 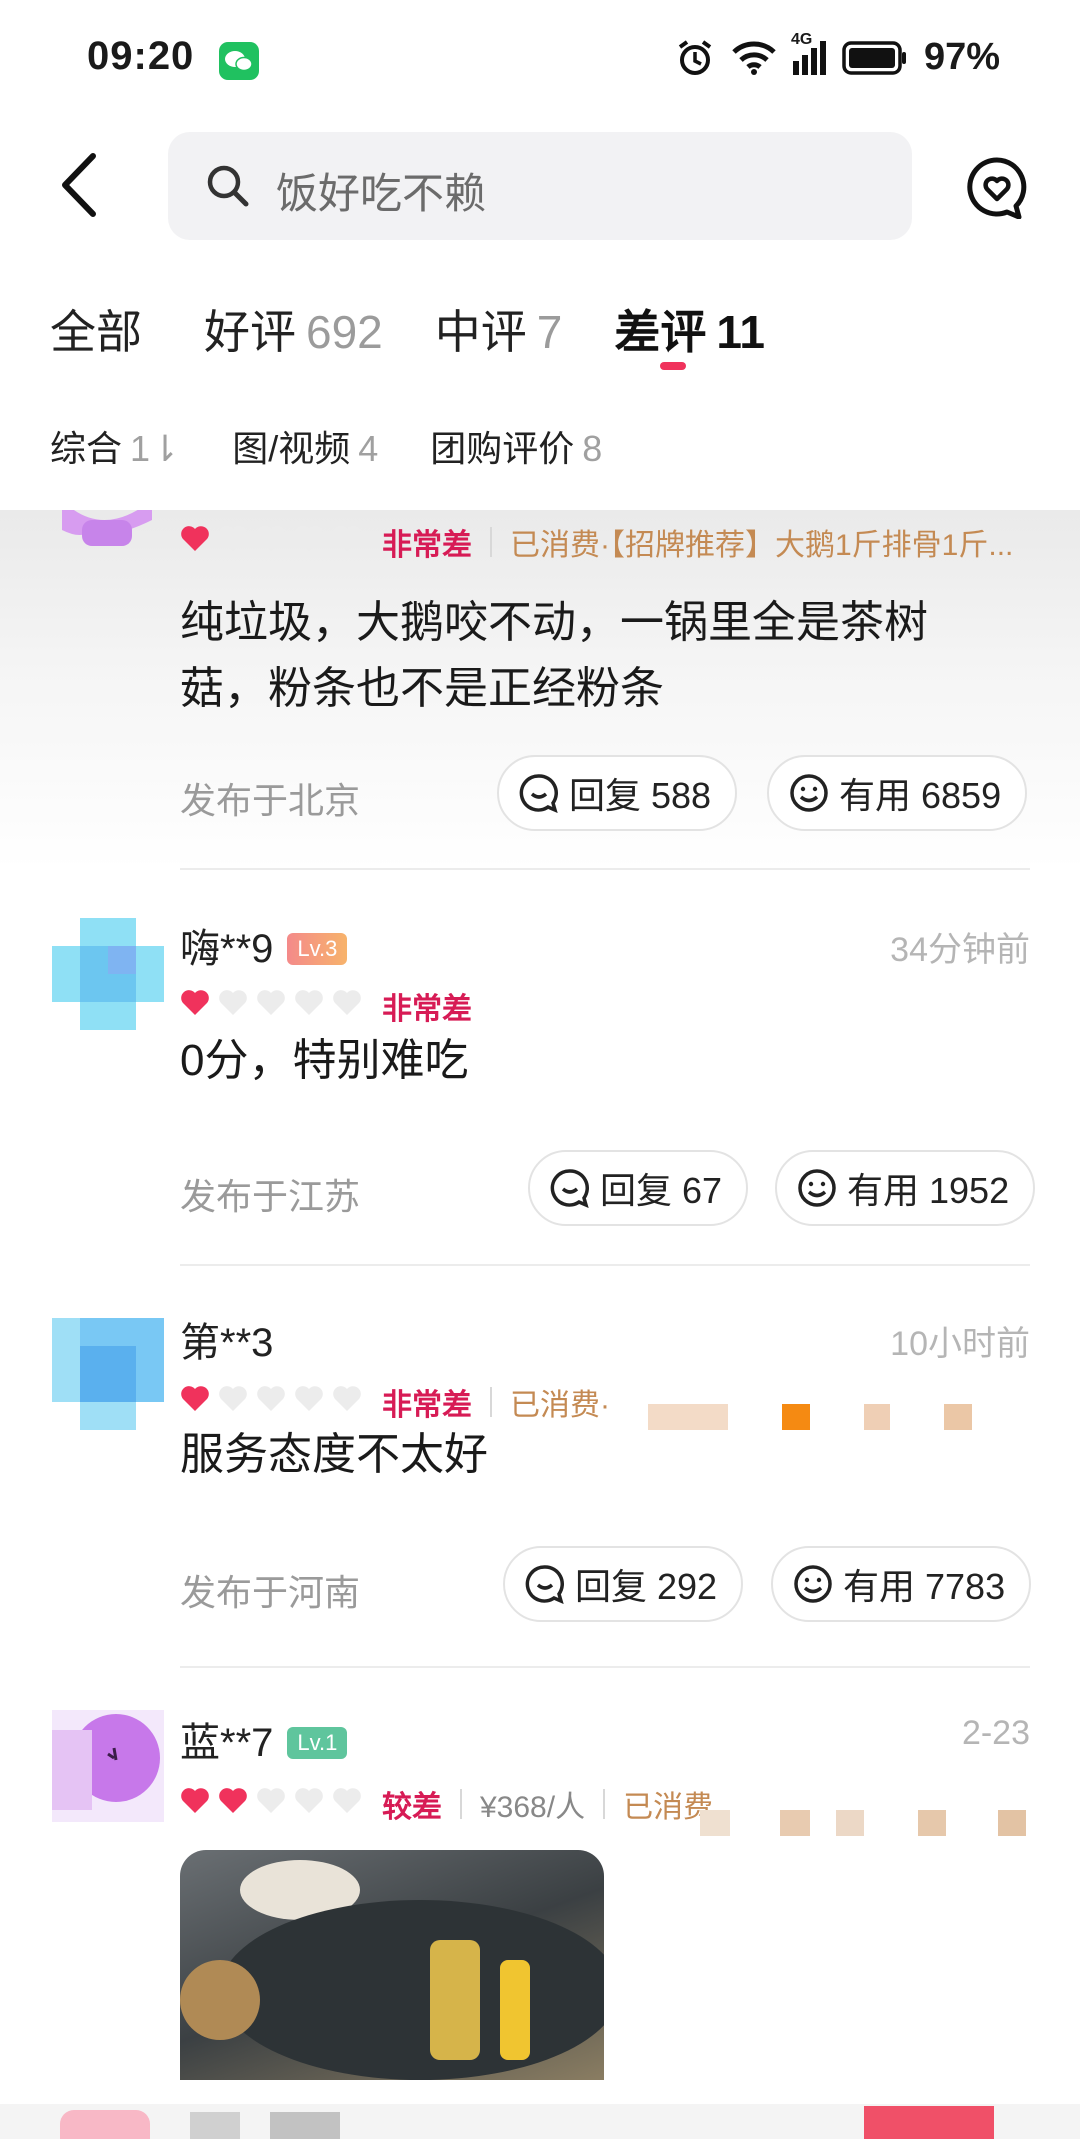 I want to click on tab-neutral: 中评 7, so click(x=499, y=329).